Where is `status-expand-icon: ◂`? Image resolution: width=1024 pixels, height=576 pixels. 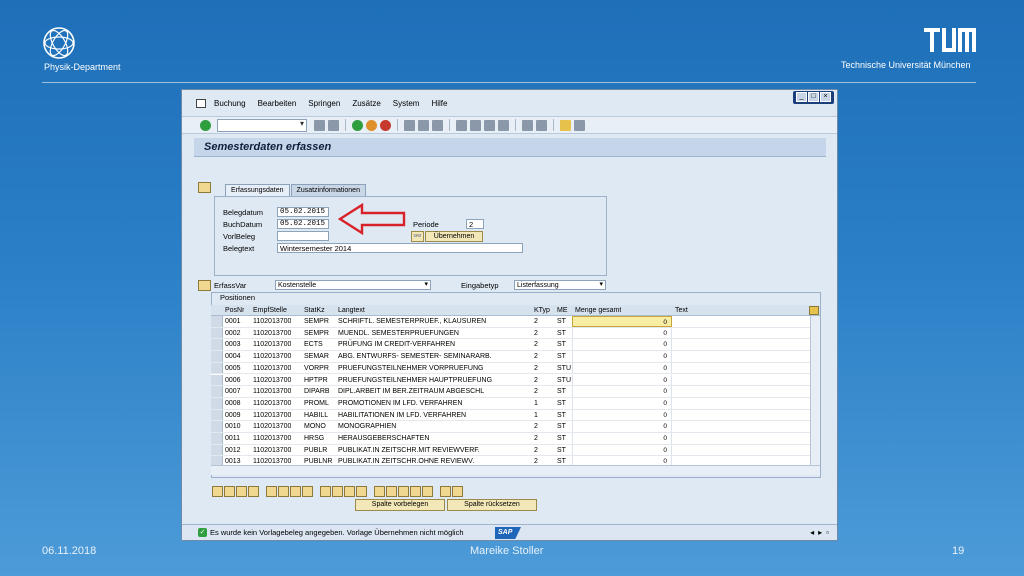
status-expand-icon: ◂ is located at coordinates (812, 532).